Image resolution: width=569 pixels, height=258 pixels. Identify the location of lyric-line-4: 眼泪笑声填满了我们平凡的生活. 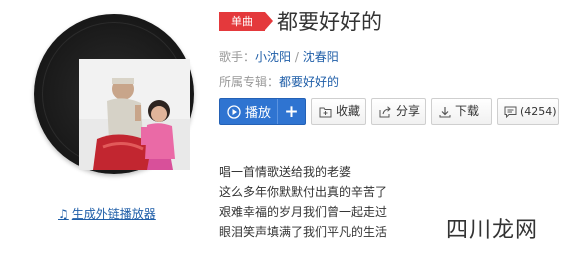
(303, 232).